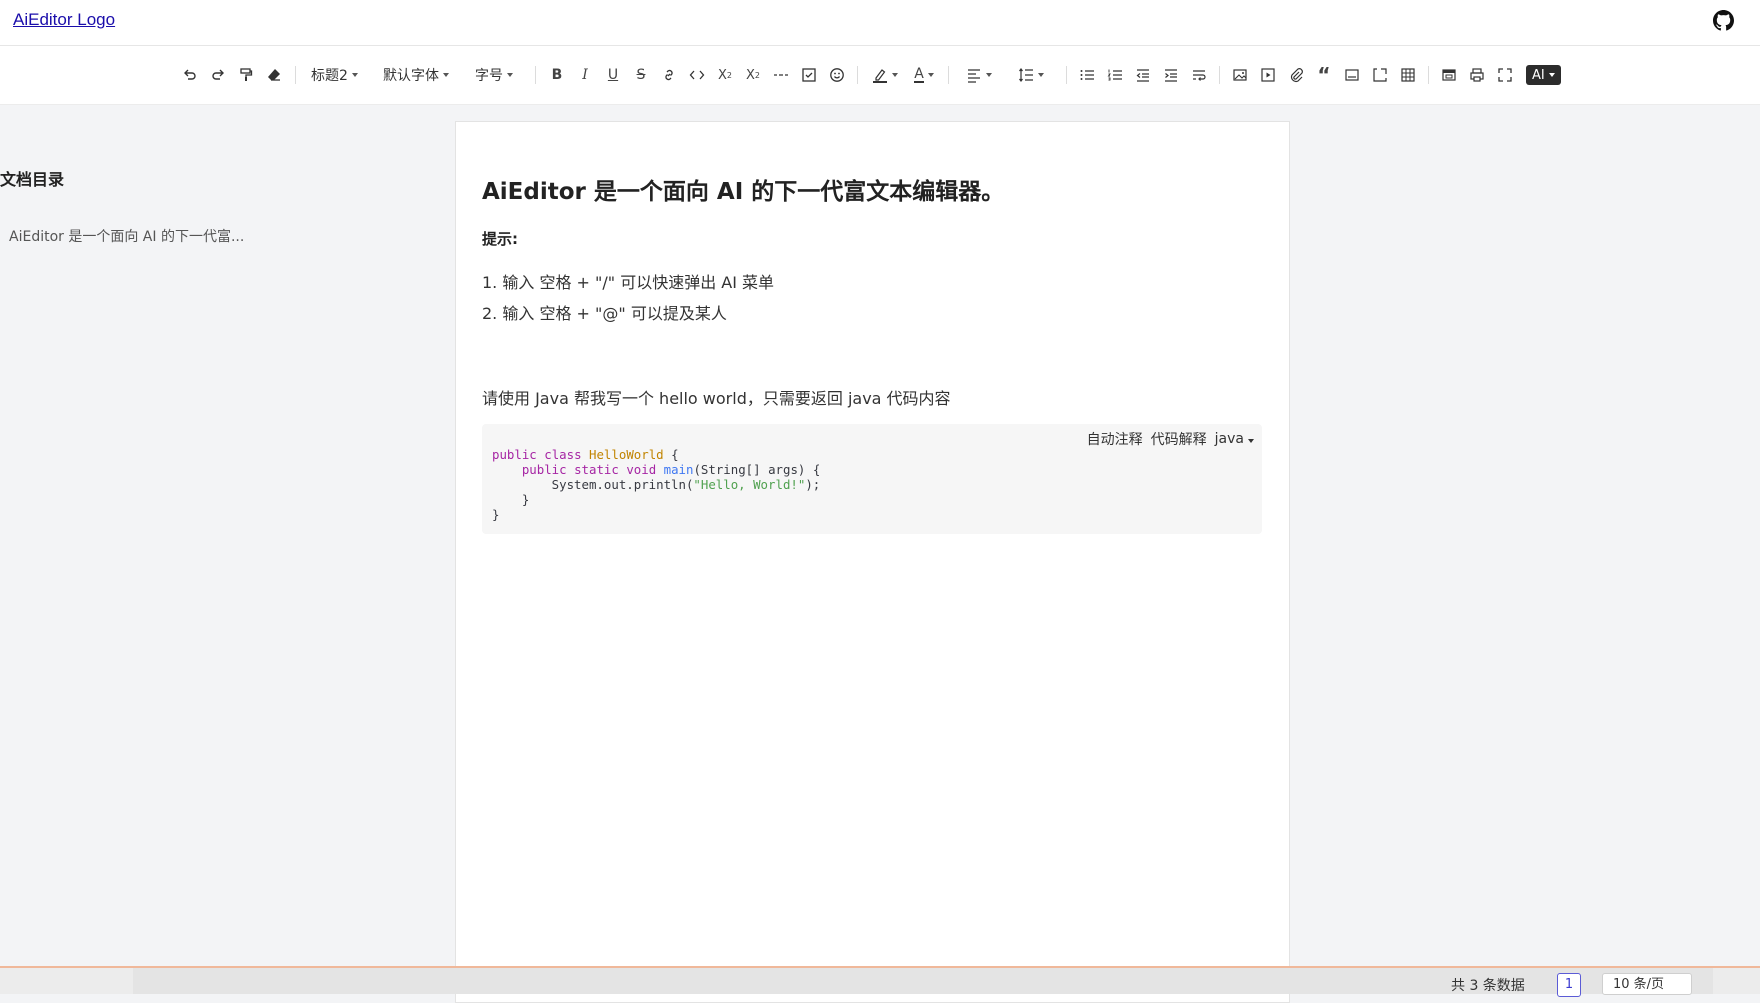 This screenshot has width=1760, height=1003. Describe the element at coordinates (585, 454) in the screenshot. I see `code-line: public class HelloWorld {` at that location.